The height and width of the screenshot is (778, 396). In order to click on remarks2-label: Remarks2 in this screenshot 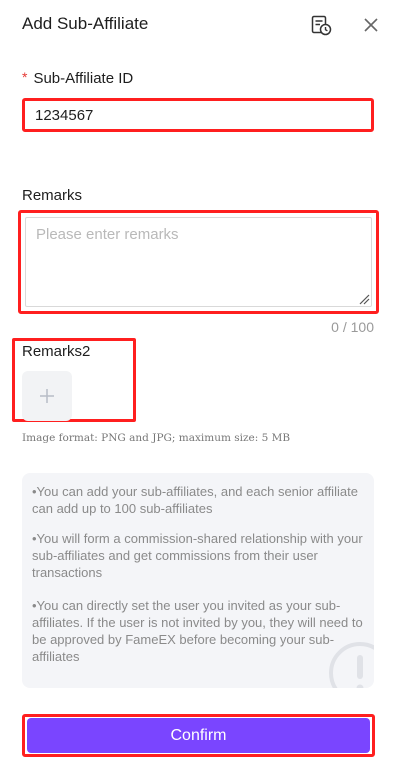, I will do `click(56, 351)`.